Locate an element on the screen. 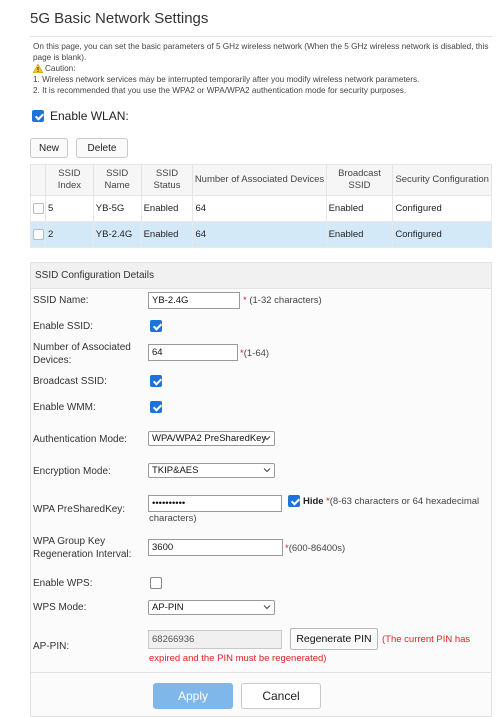 This screenshot has height=717, width=500. enable-wps-checkbox is located at coordinates (156, 583).